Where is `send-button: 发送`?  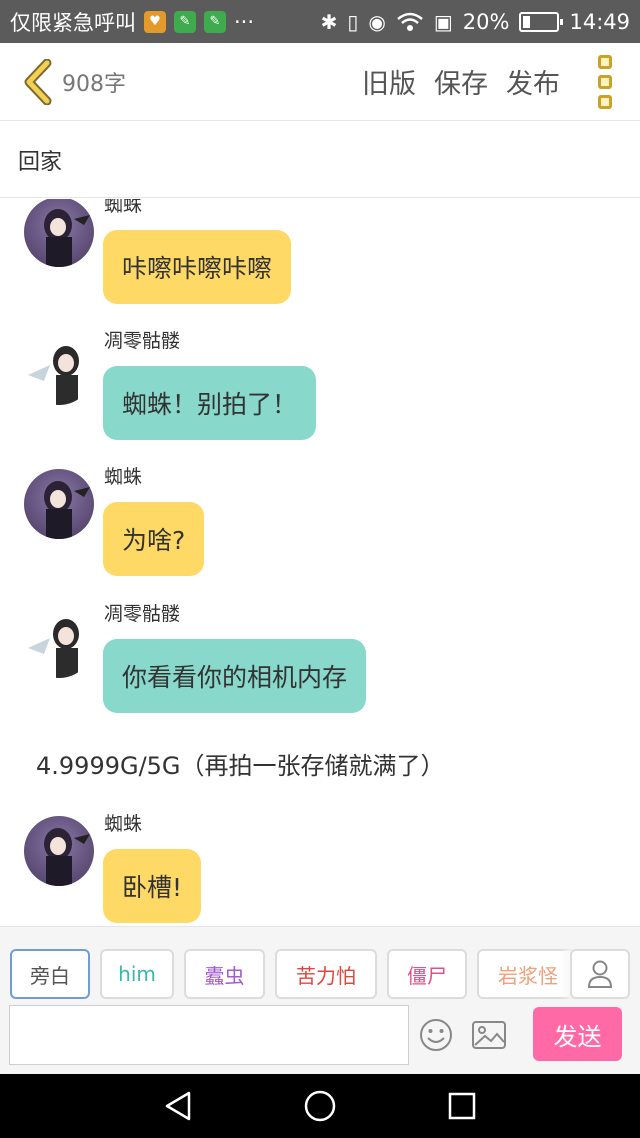
send-button: 发送 is located at coordinates (577, 1034).